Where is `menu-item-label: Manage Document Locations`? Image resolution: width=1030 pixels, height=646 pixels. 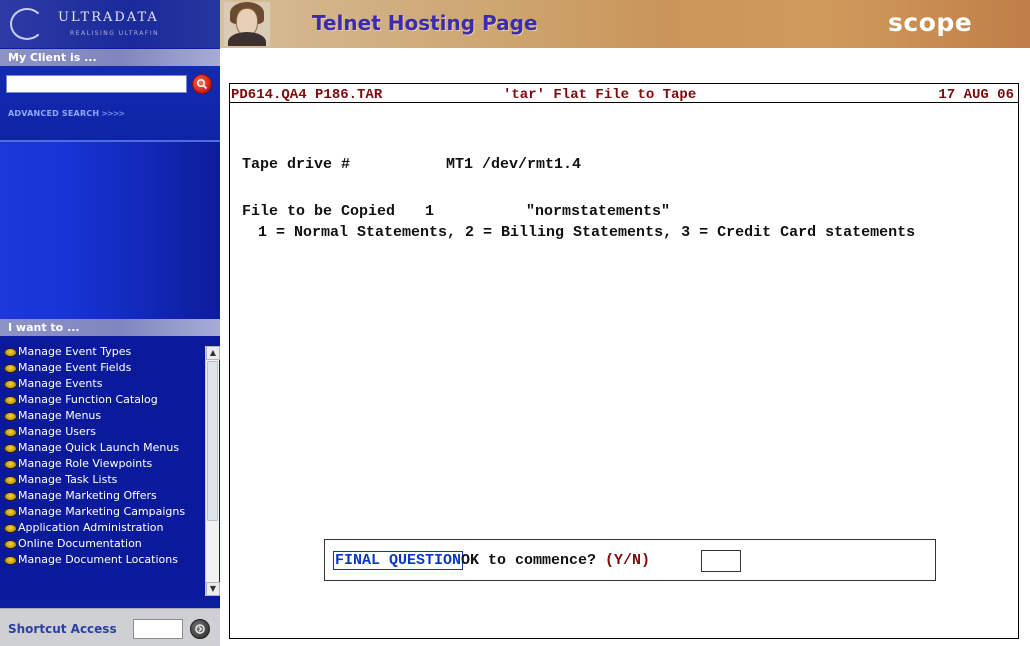
menu-item-label: Manage Document Locations is located at coordinates (98, 559).